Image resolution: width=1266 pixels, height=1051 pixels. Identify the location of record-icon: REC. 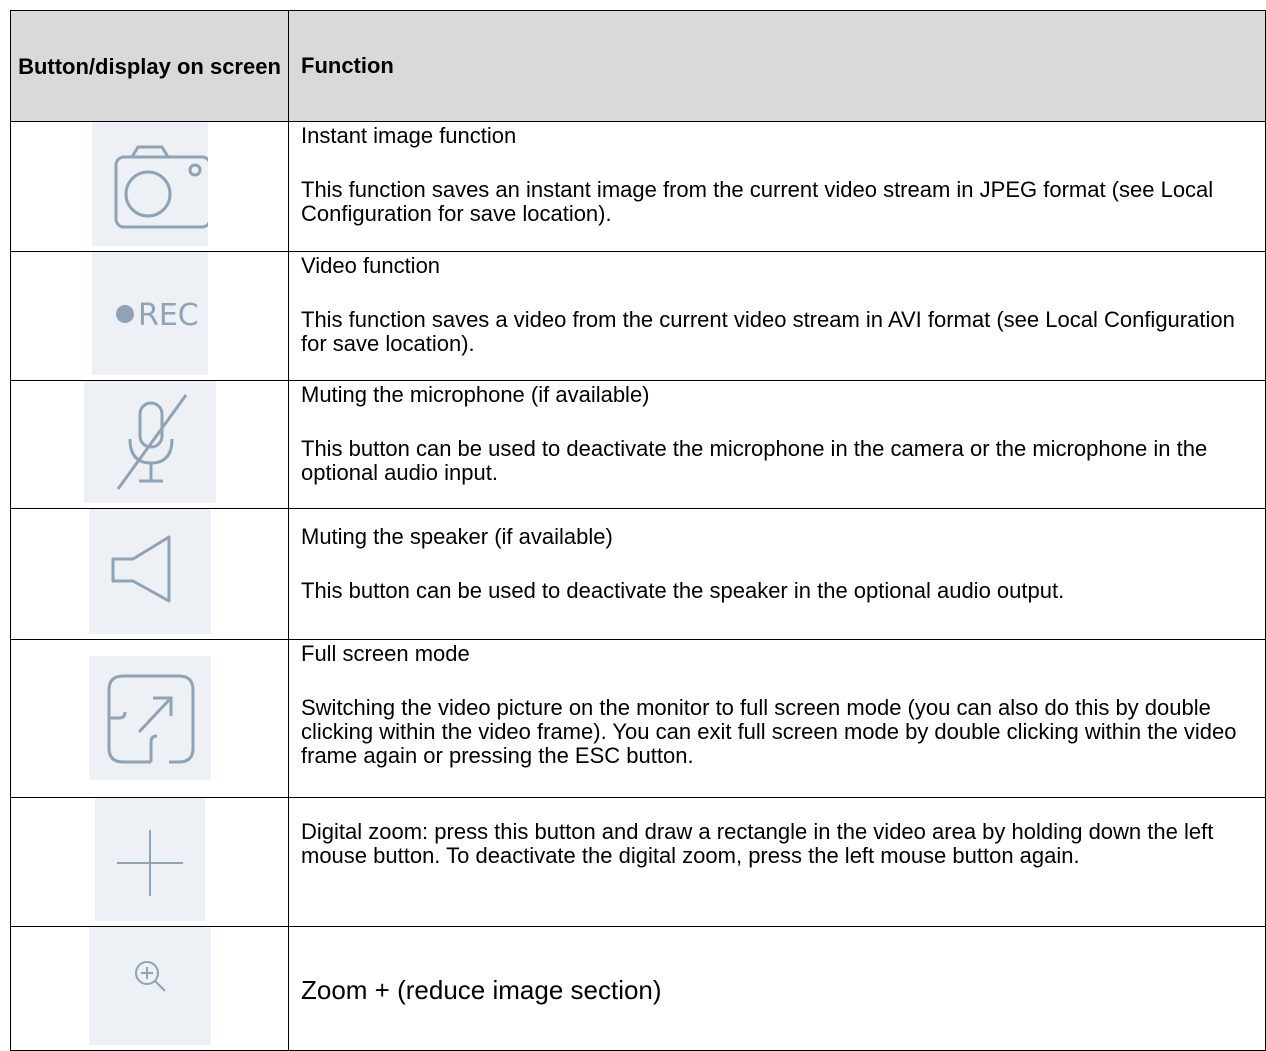
(157, 315).